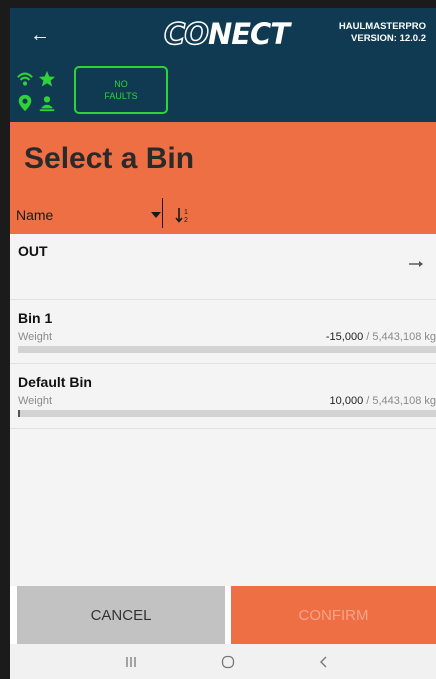 This screenshot has width=436, height=679. What do you see at coordinates (35, 318) in the screenshot?
I see `bin-name: Bin 1` at bounding box center [35, 318].